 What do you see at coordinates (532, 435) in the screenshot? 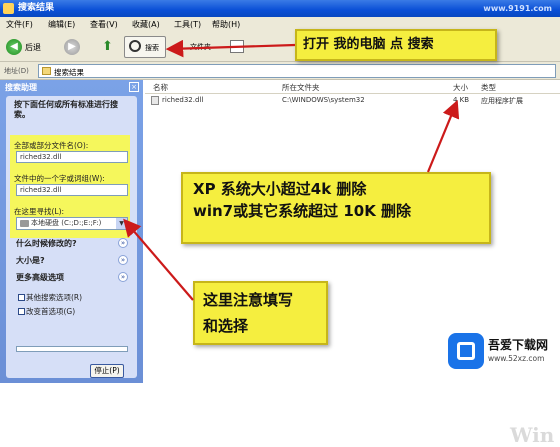
I see `windows-watermark: Win` at bounding box center [532, 435].